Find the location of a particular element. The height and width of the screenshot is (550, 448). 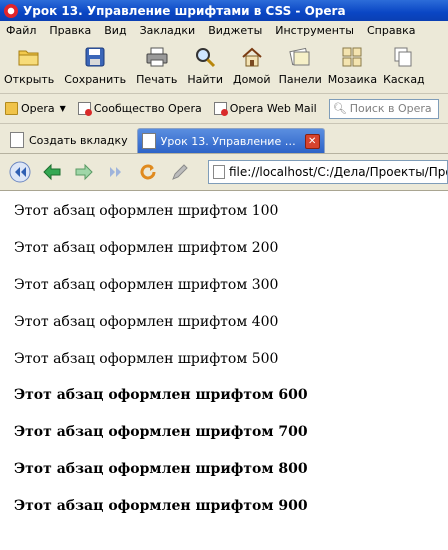

paragraph-weight-600: Этот абзац оформлен шрифтом 600 is located at coordinates (161, 395).